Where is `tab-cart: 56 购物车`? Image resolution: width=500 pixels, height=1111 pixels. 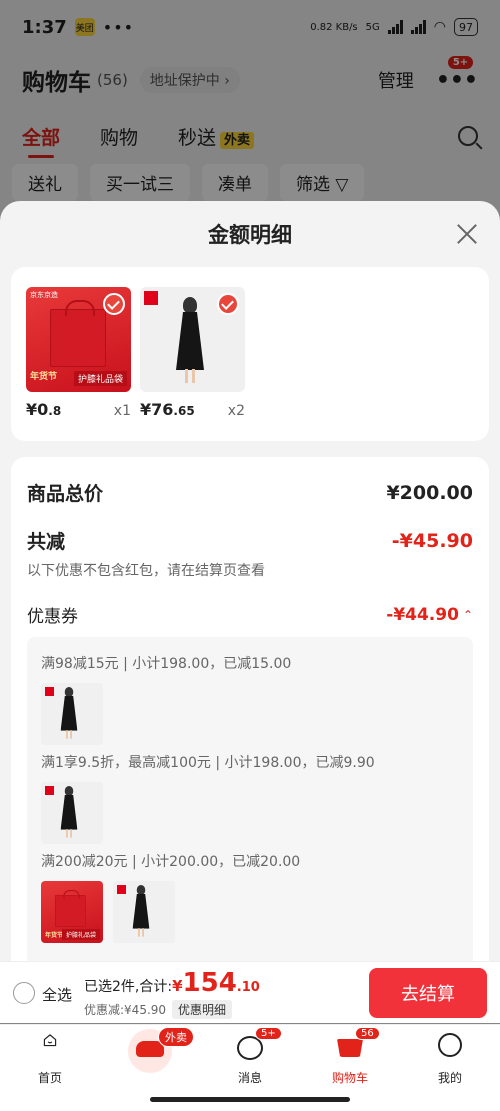 tab-cart: 56 购物车 is located at coordinates (350, 1056).